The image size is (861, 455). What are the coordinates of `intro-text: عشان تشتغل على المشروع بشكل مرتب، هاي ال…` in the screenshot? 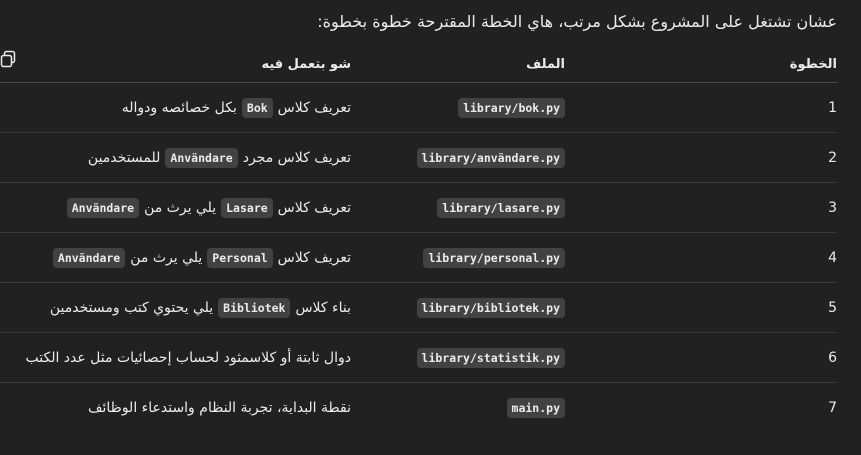 It's located at (577, 21).